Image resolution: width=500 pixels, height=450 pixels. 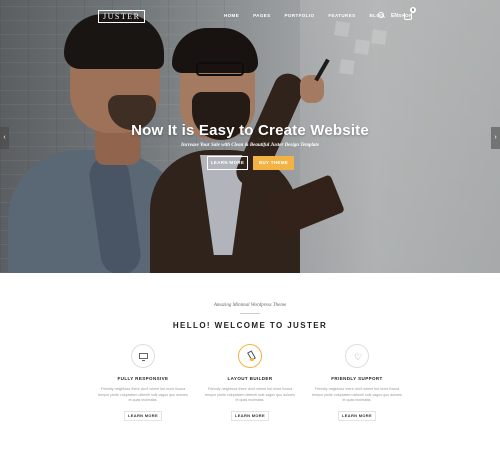 I want to click on feature-title: LAYOUT BUILDER, so click(x=250, y=378).